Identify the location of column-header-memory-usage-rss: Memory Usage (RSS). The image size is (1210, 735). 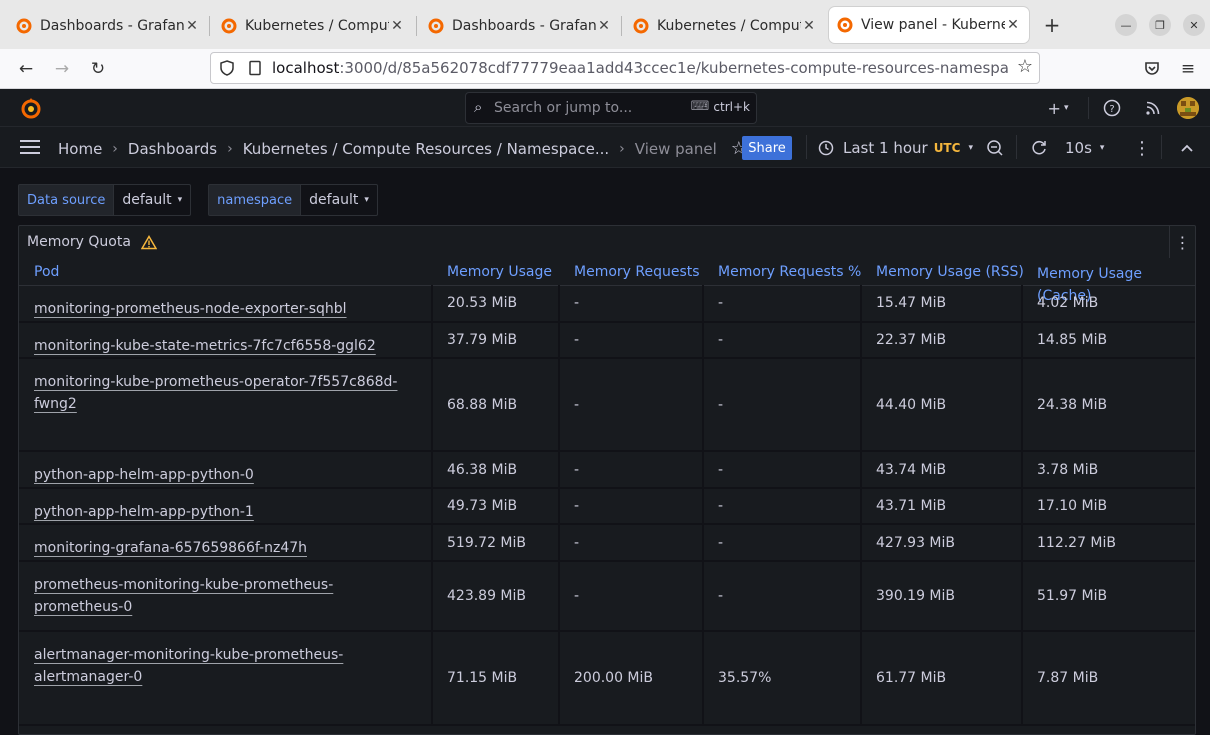
(942, 272).